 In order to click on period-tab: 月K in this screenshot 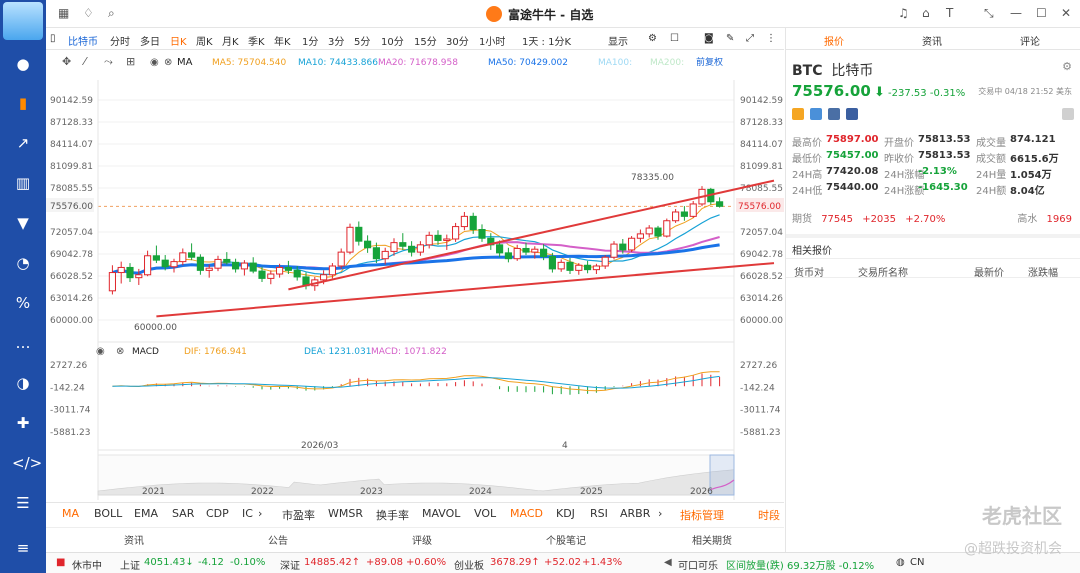, I will do `click(230, 40)`.